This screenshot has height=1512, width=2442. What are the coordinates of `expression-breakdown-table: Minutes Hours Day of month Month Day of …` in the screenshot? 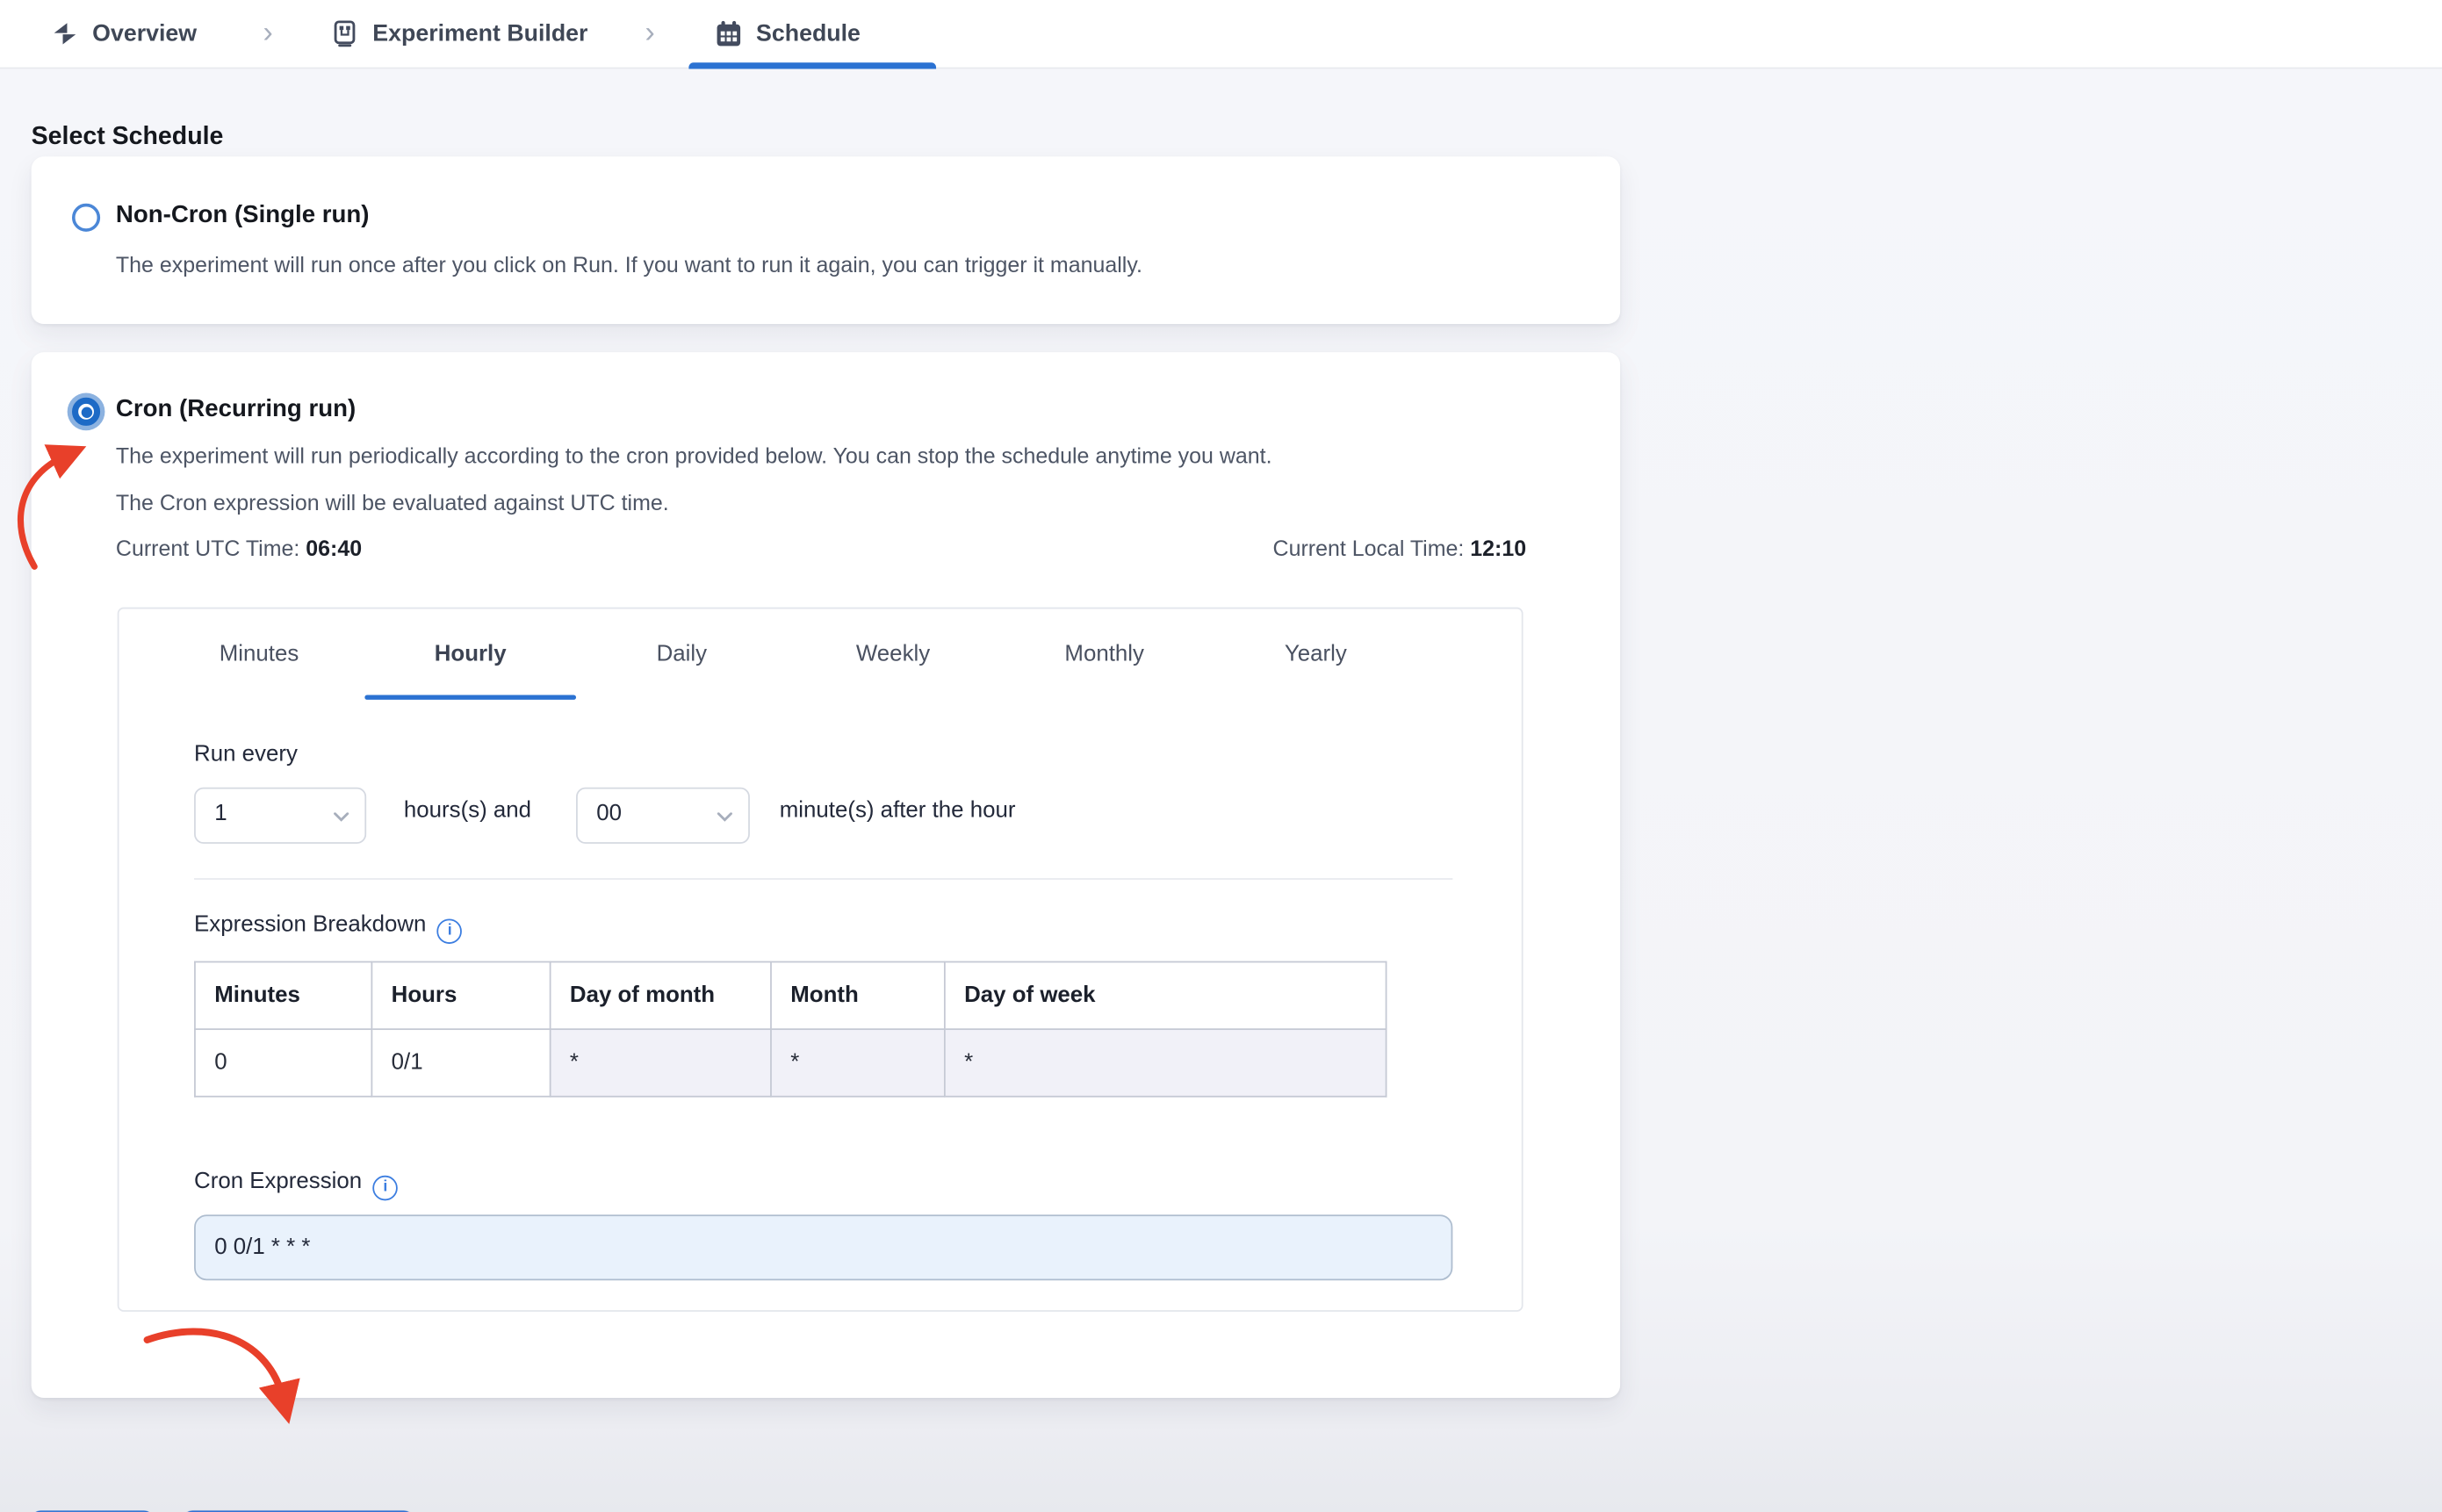 It's located at (790, 1029).